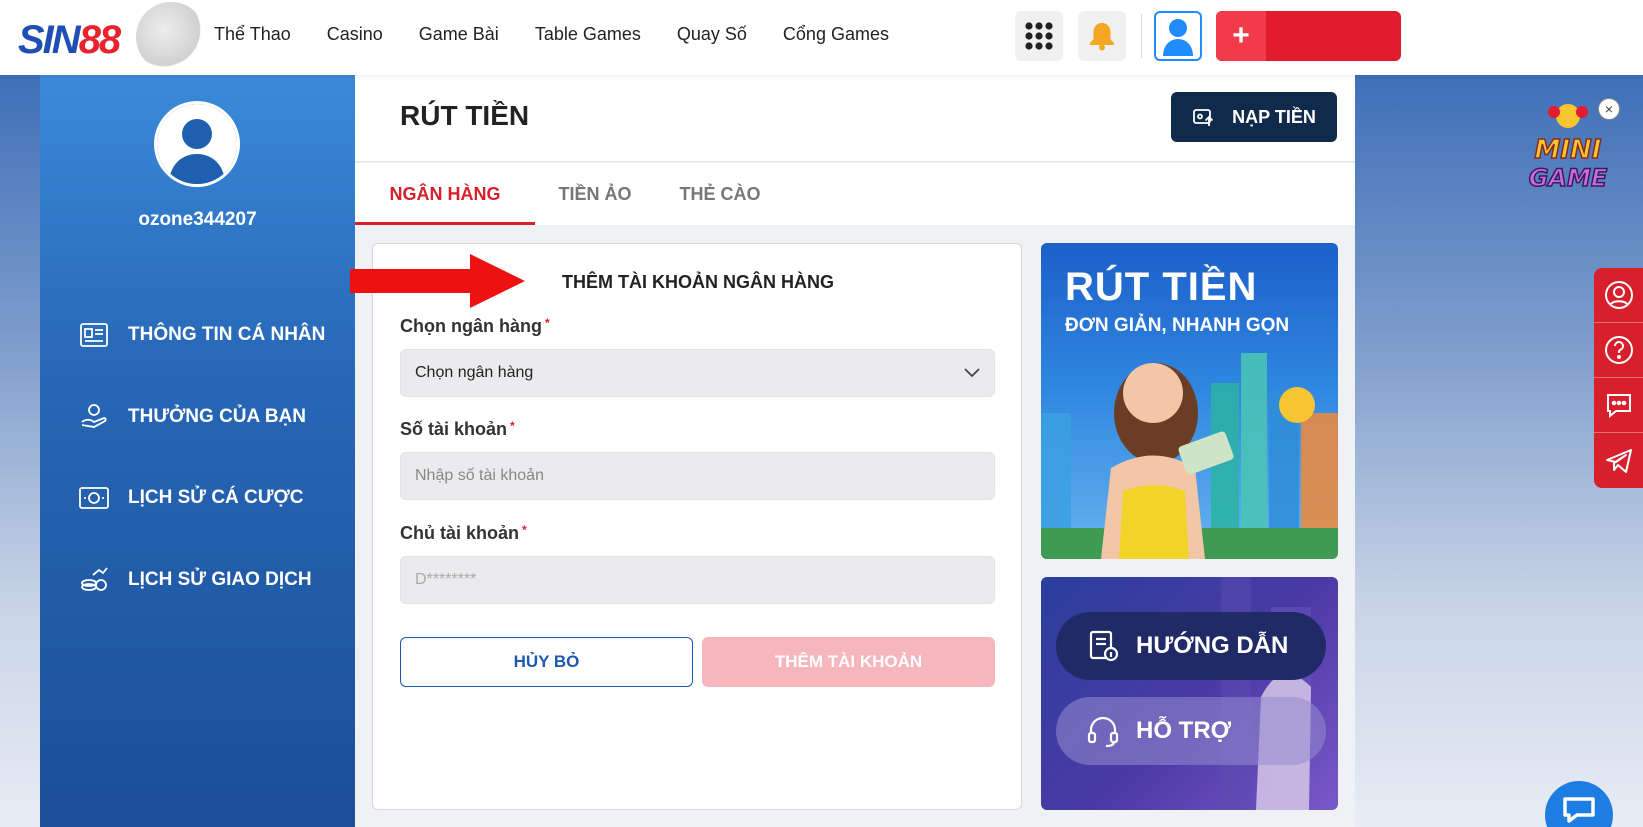  Describe the element at coordinates (220, 579) in the screenshot. I see `sidebar-item-label: LỊCH SỬ GIAO DỊCH` at that location.